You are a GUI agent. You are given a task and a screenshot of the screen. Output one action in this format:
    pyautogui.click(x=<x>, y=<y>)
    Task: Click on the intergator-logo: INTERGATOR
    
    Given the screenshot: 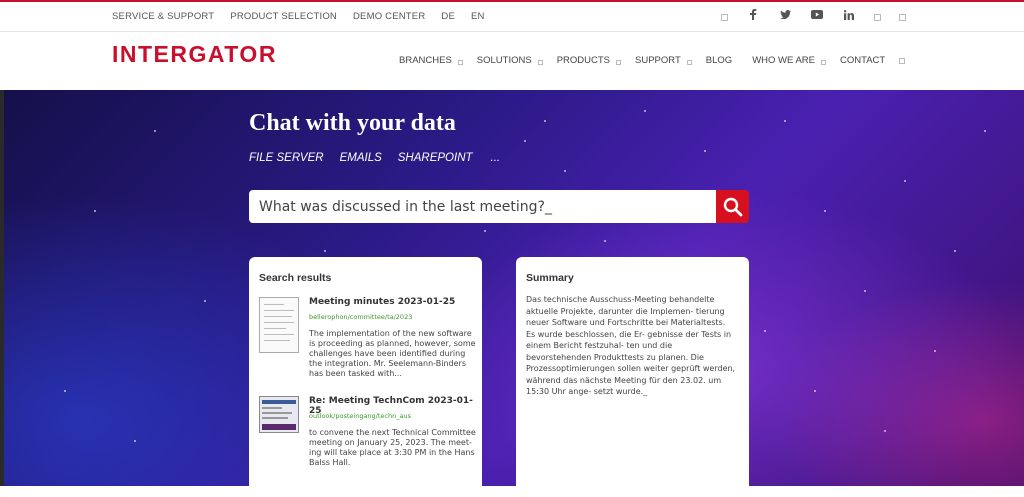 What is the action you would take?
    pyautogui.click(x=194, y=54)
    